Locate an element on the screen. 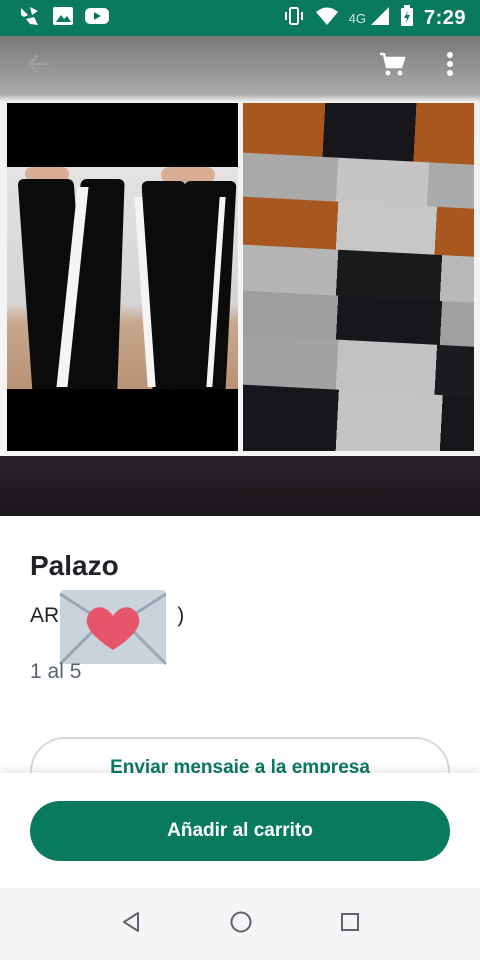  product-title: Palazo is located at coordinates (74, 565).